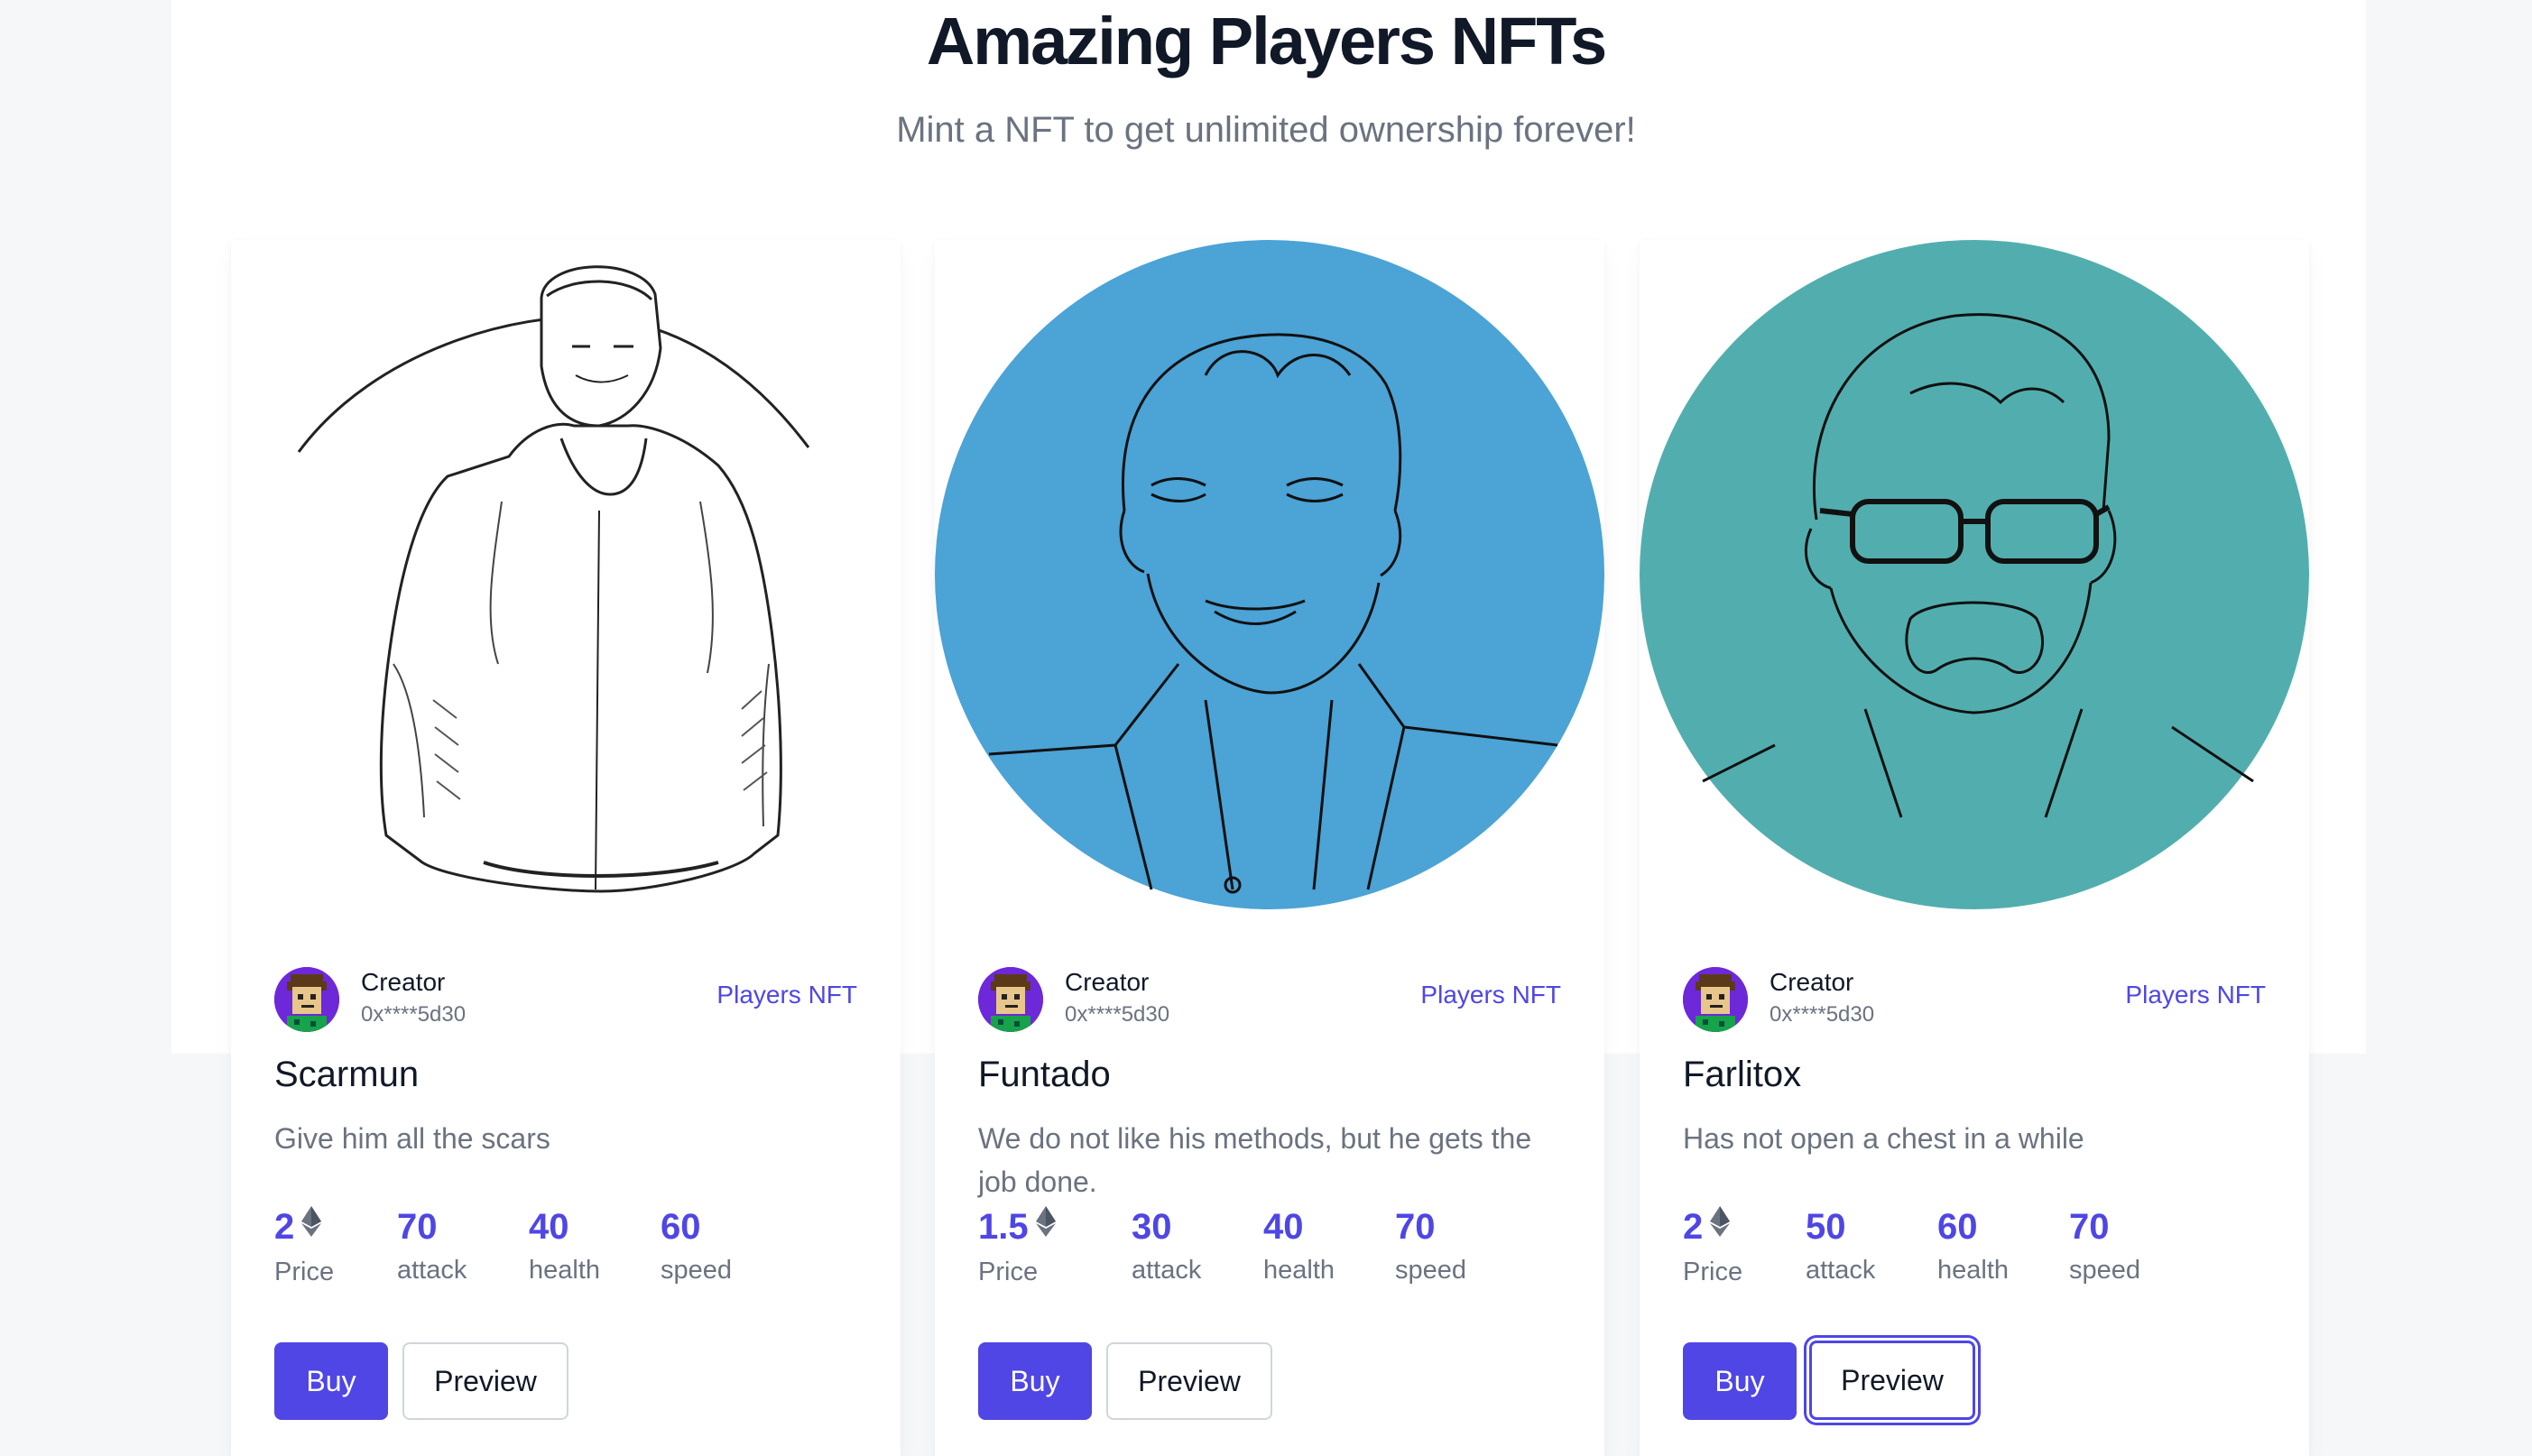  What do you see at coordinates (412, 1138) in the screenshot?
I see `nft-description: Give him all the scars` at bounding box center [412, 1138].